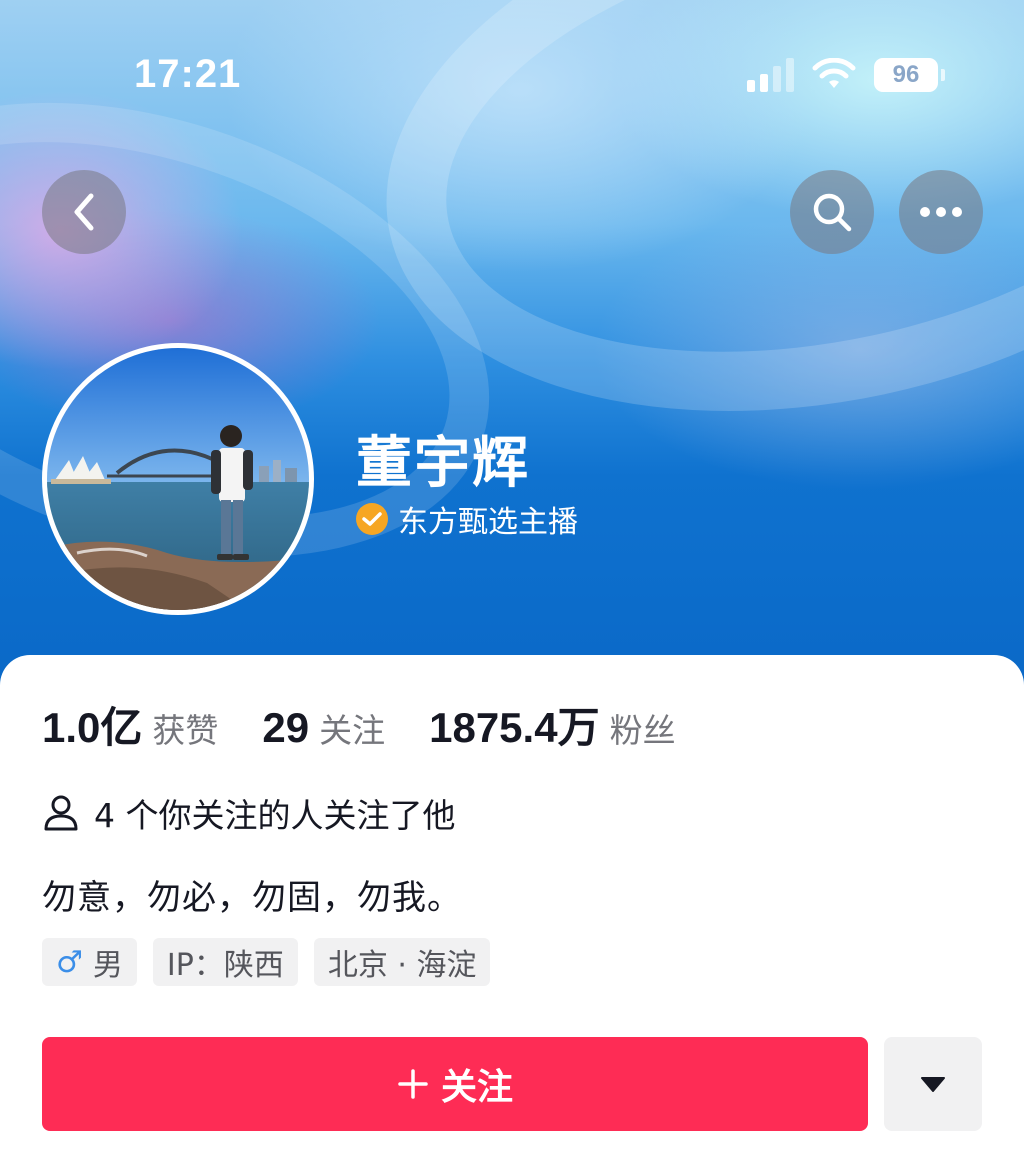 The width and height of the screenshot is (1024, 1157). I want to click on search-icon, so click(832, 212).